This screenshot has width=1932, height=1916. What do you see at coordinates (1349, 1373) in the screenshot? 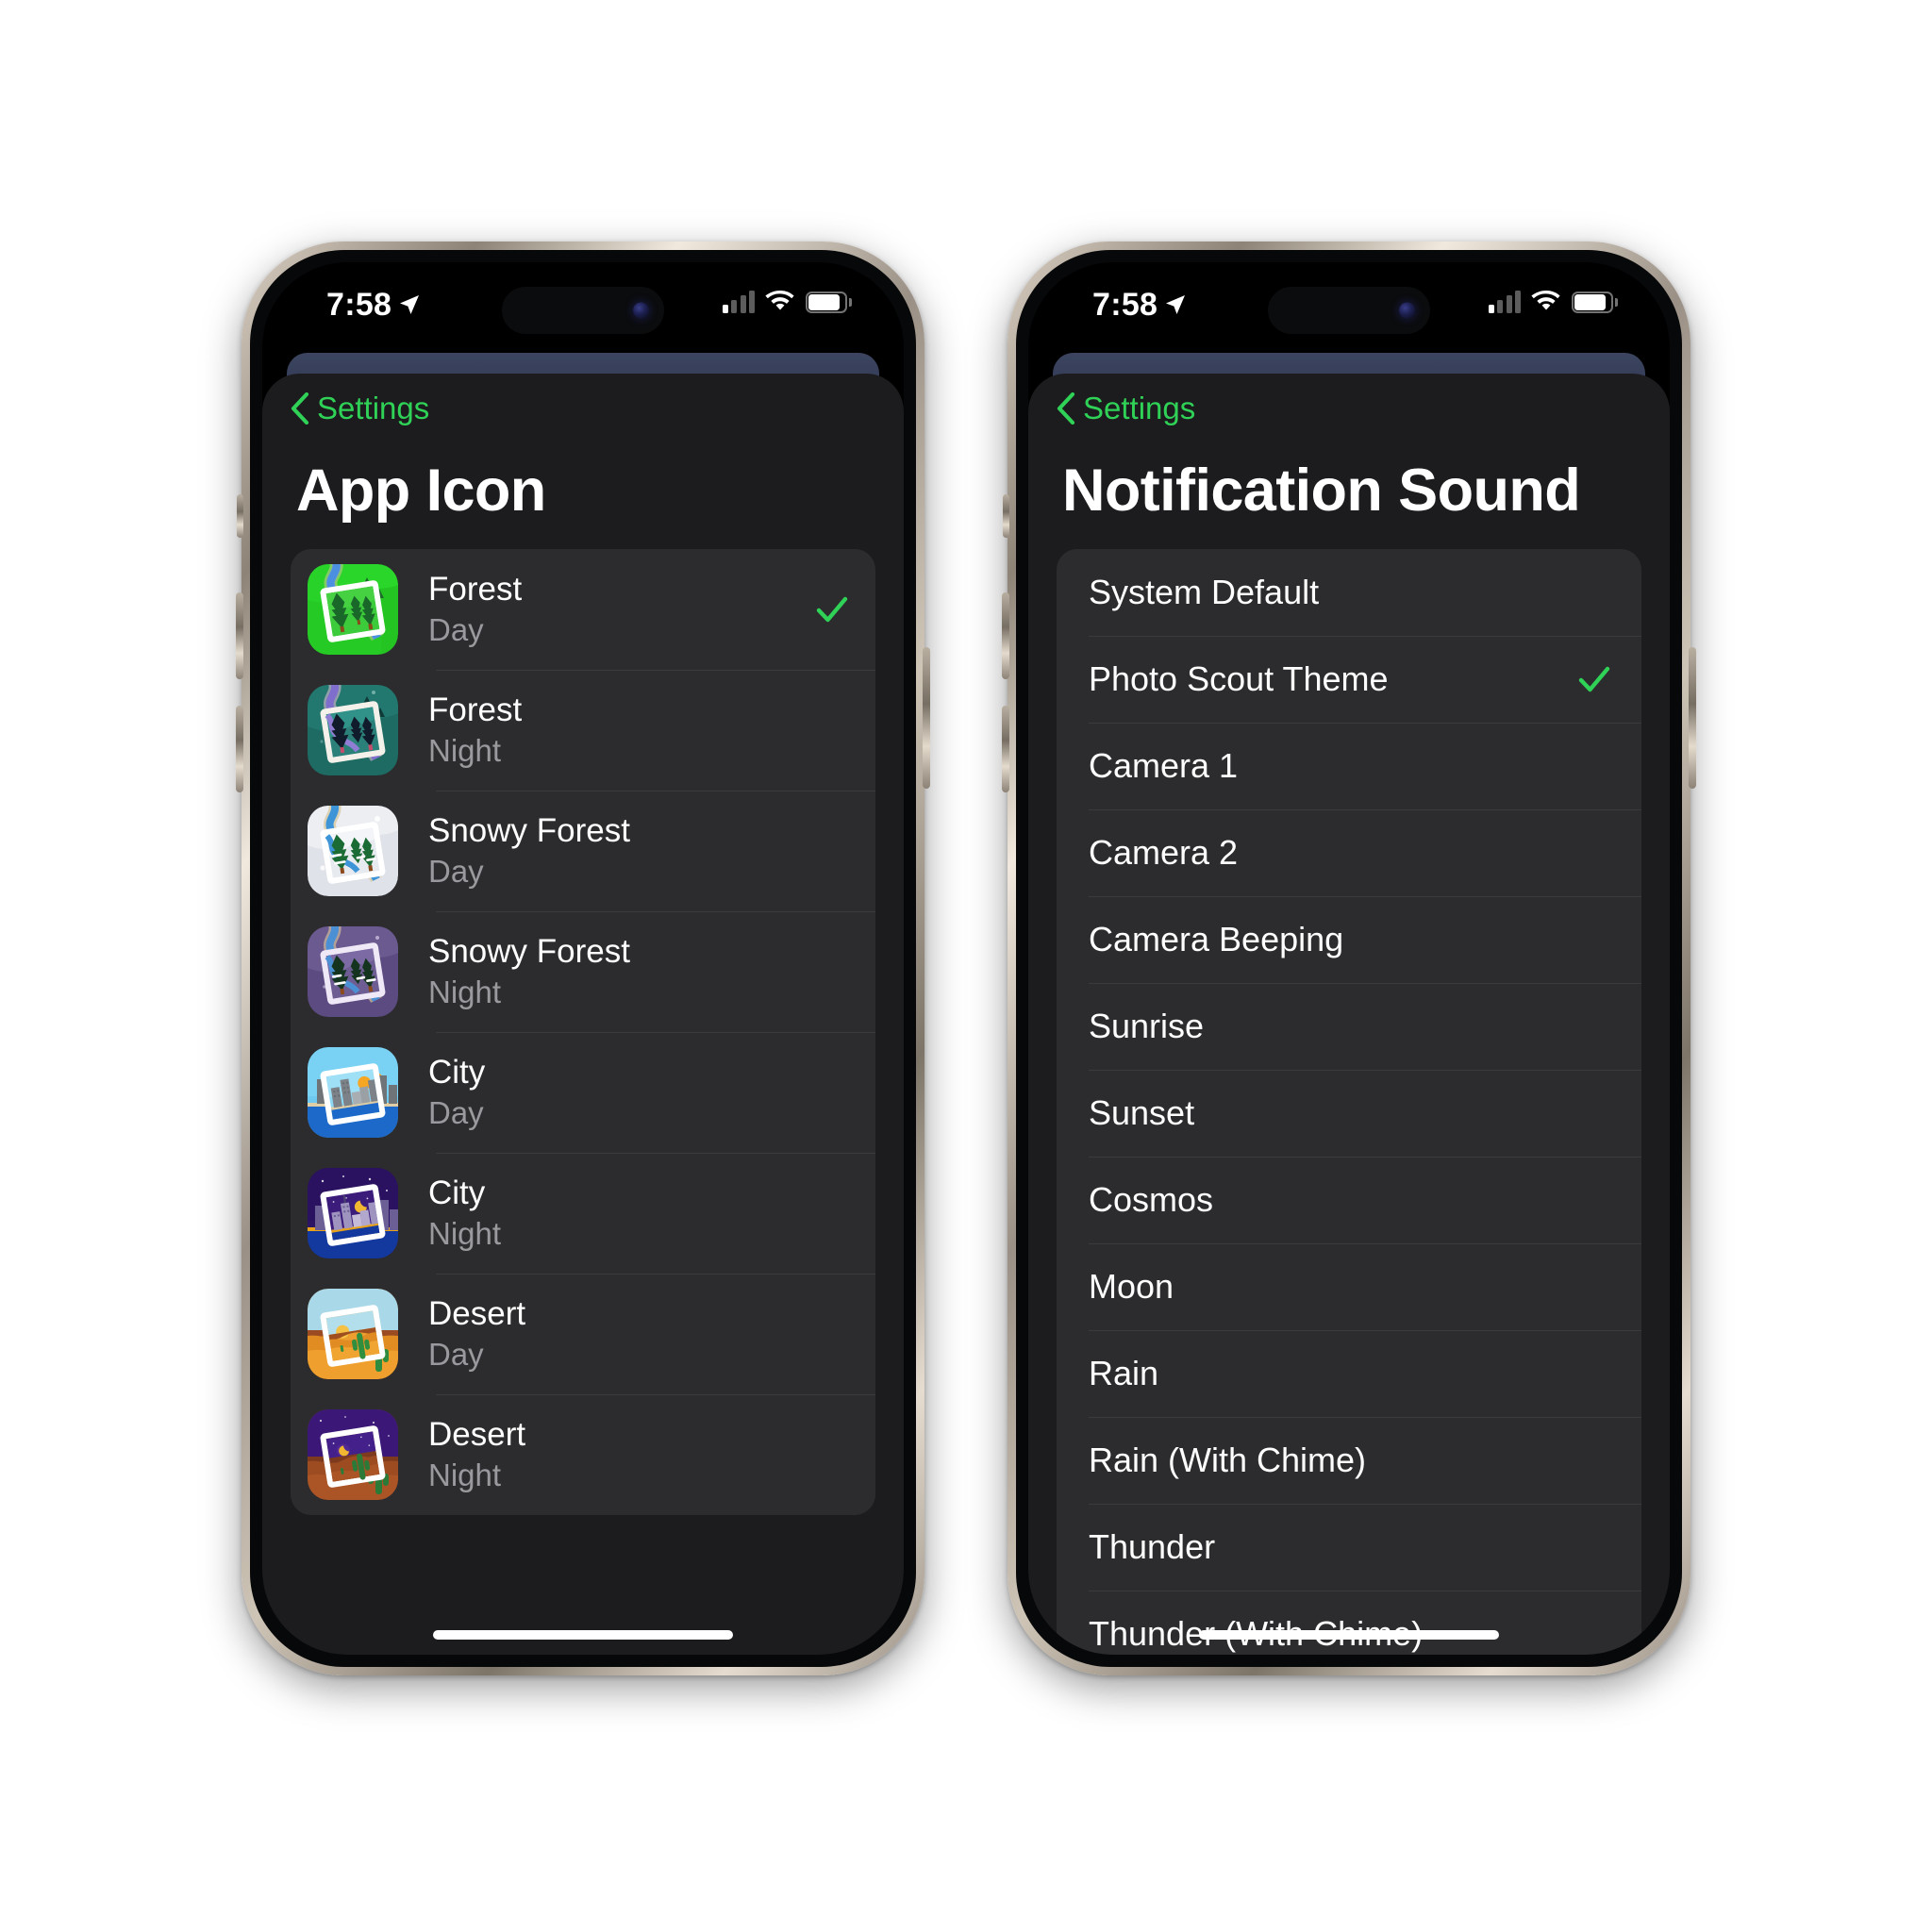
I see `list-item: Rain` at bounding box center [1349, 1373].